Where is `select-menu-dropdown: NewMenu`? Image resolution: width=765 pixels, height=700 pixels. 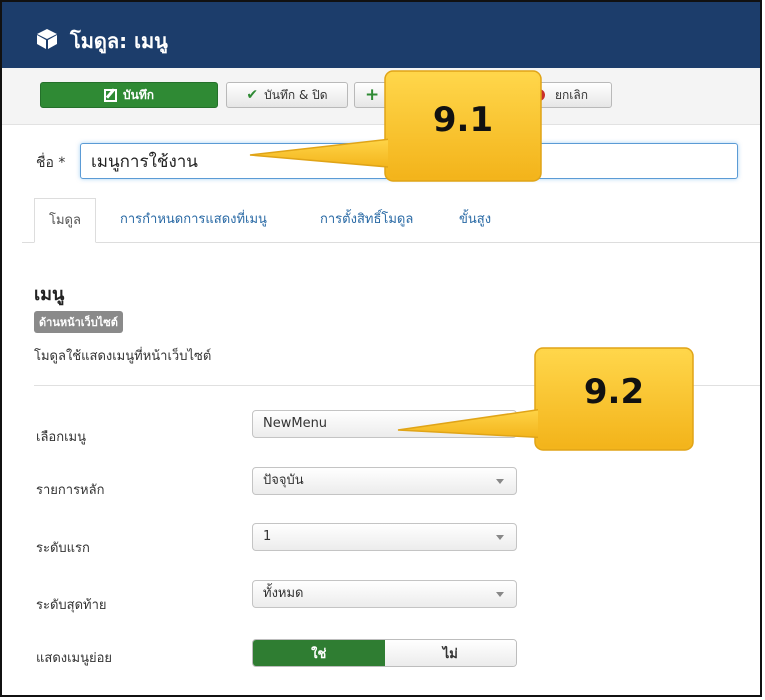 select-menu-dropdown: NewMenu is located at coordinates (384, 424).